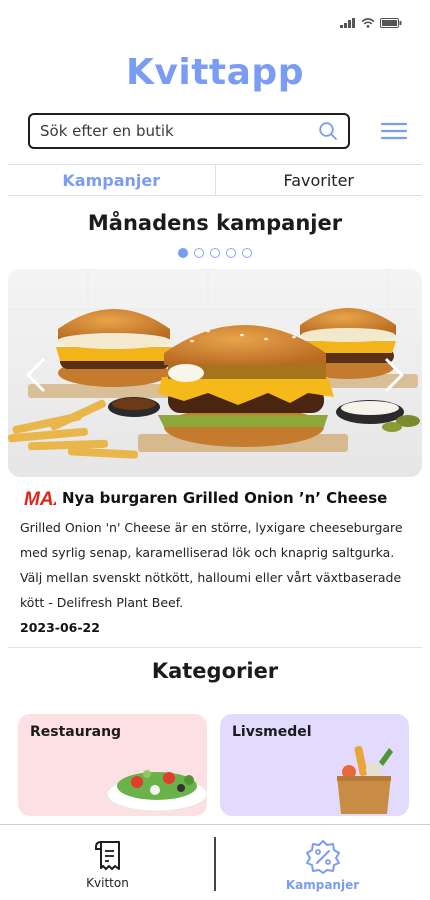 The image size is (430, 900). I want to click on tab-bar: Kampanjer Favoriter, so click(215, 180).